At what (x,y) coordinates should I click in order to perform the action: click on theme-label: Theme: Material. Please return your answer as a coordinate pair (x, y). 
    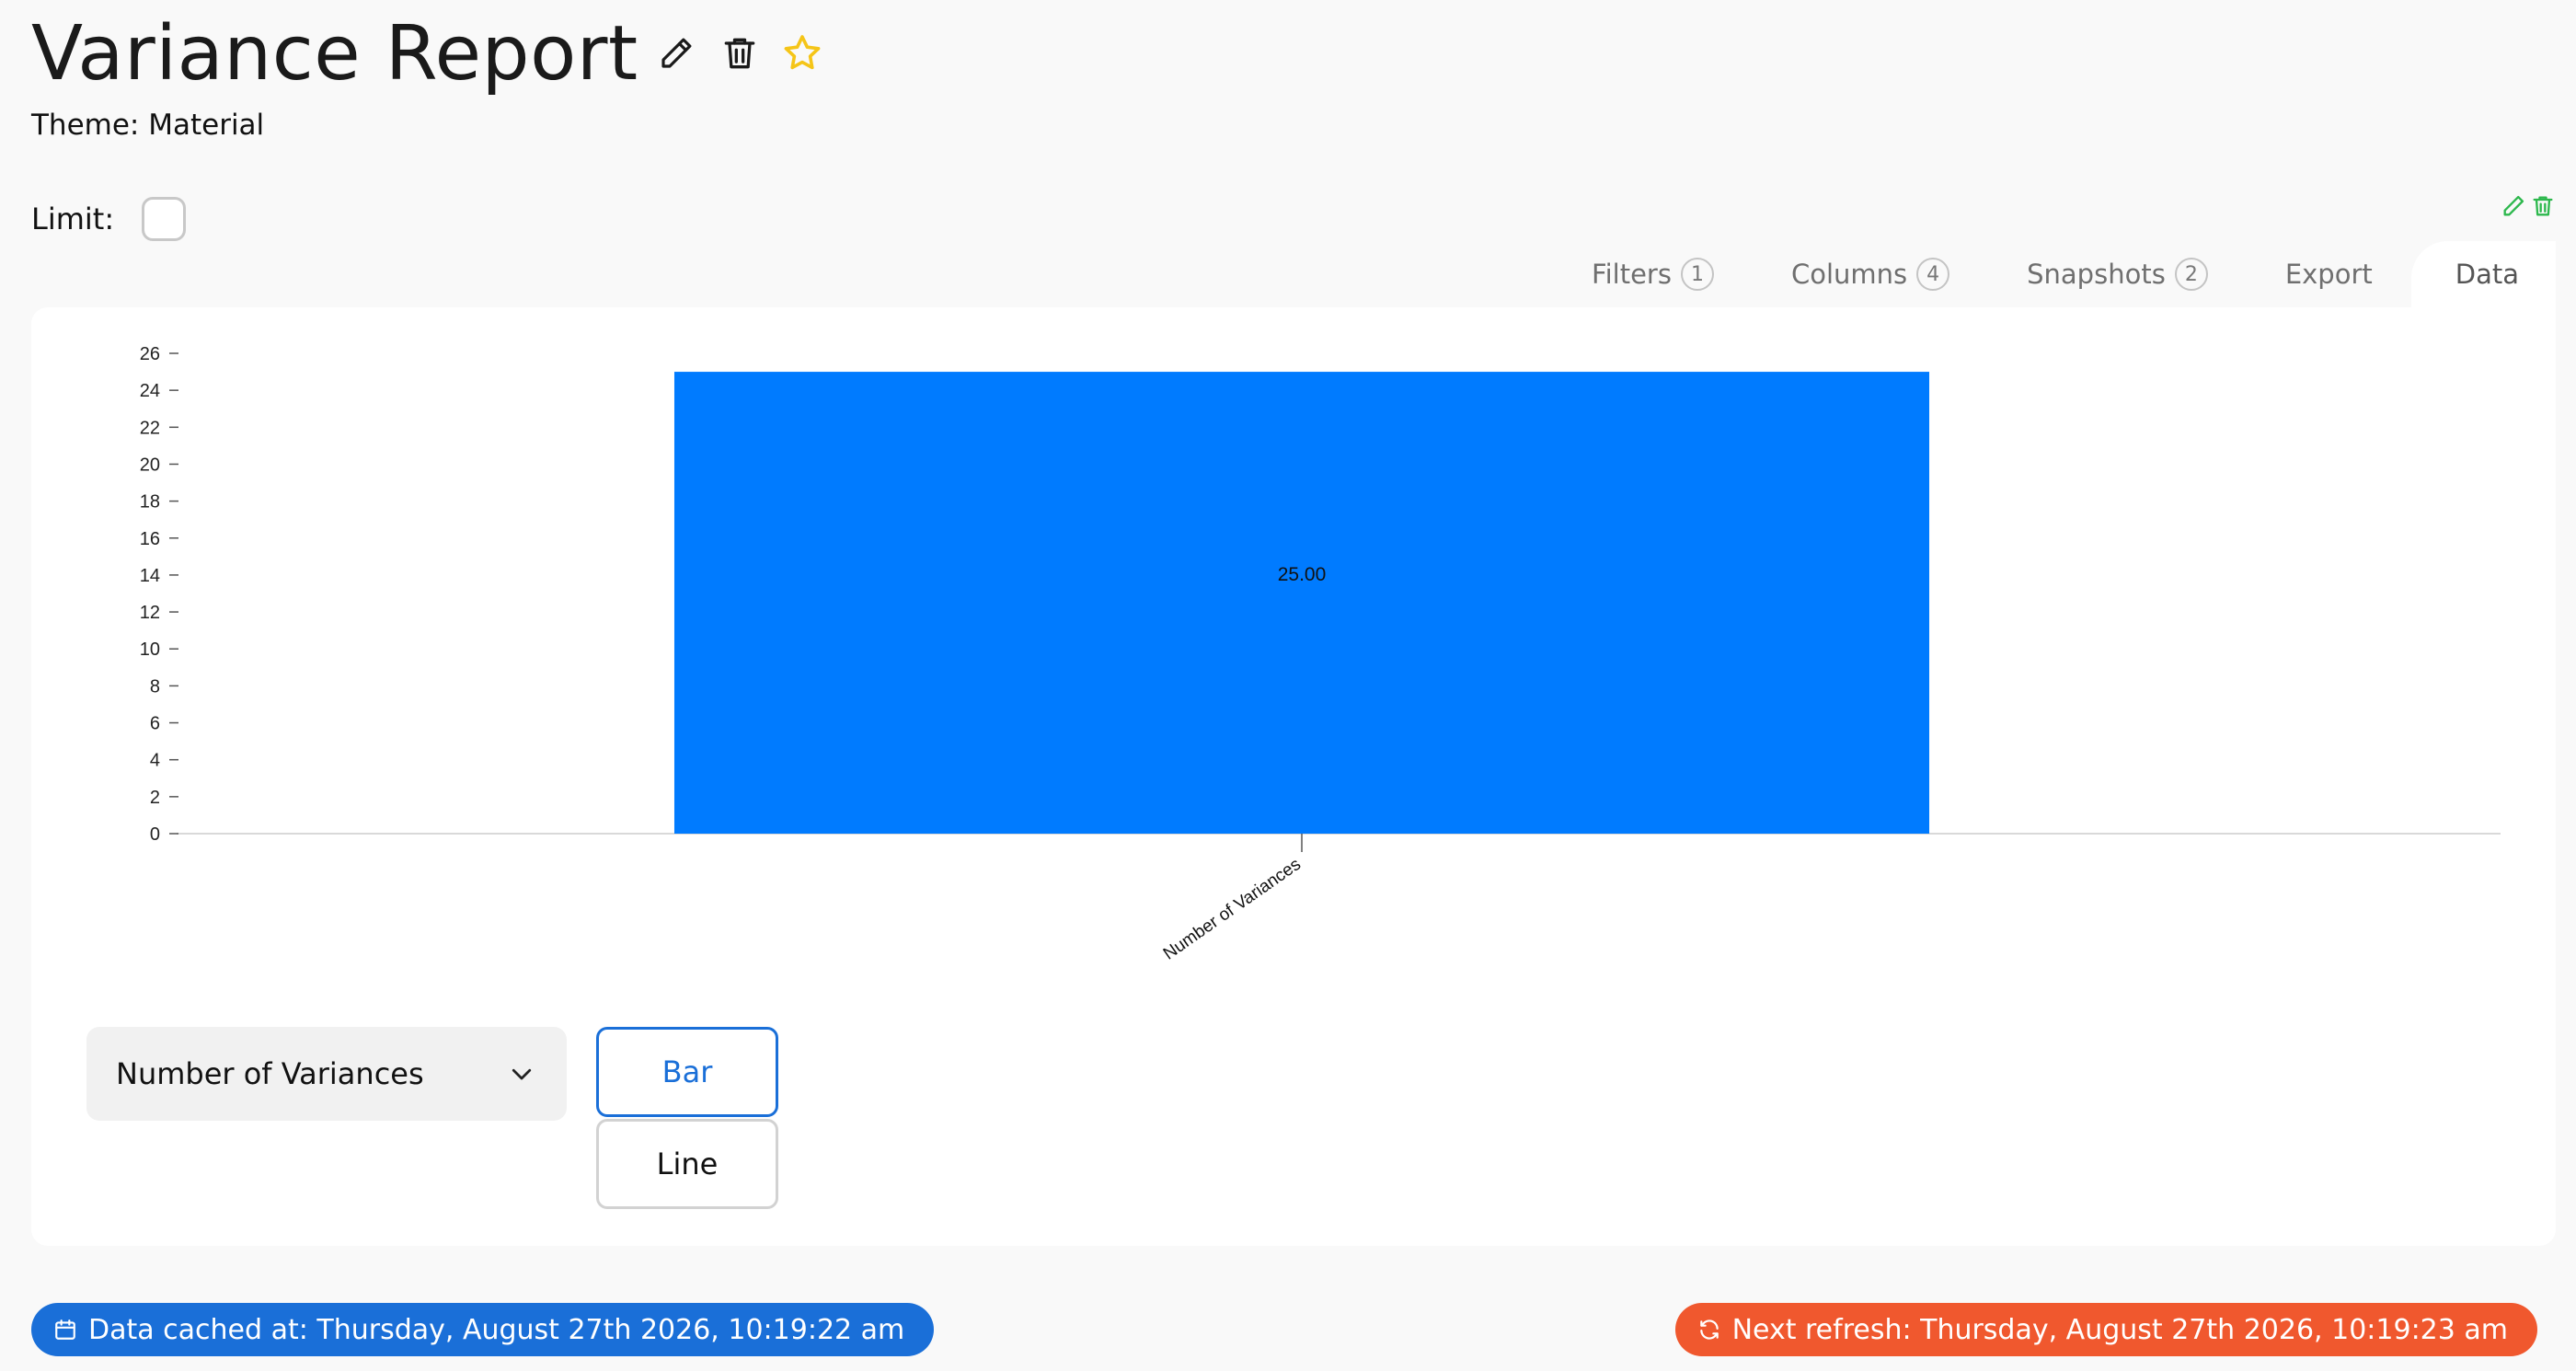
    Looking at the image, I should click on (148, 125).